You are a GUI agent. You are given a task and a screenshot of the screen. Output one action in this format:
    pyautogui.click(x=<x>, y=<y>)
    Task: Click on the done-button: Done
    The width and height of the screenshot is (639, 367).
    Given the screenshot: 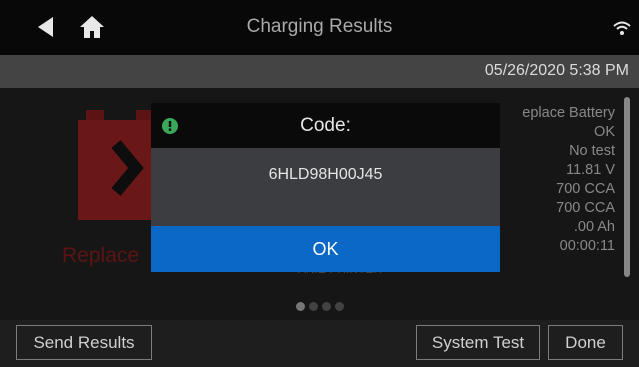 What is the action you would take?
    pyautogui.click(x=585, y=342)
    